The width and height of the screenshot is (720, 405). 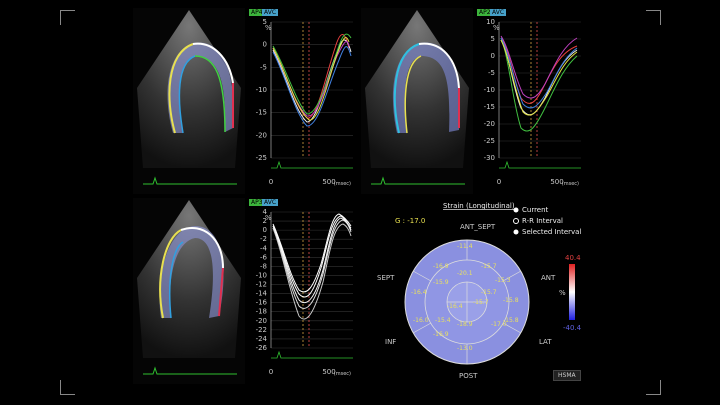 I want to click on frame-corner-br, so click(x=653, y=387).